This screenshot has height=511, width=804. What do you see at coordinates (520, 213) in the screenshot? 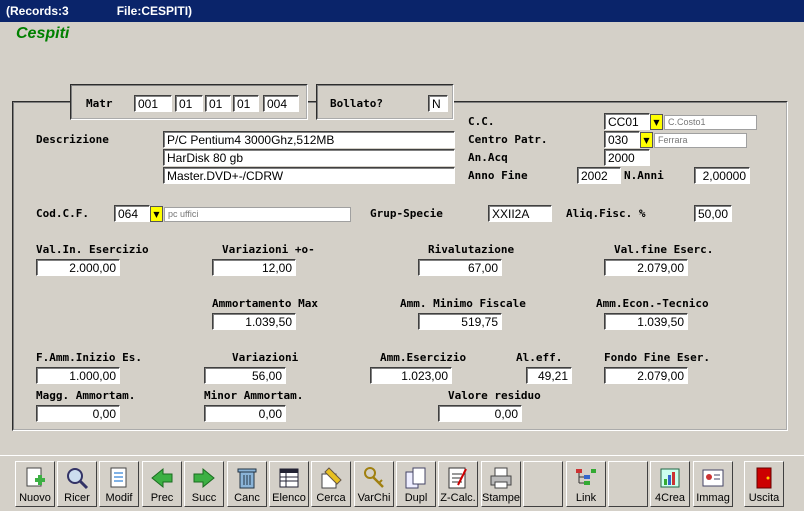
I see `grup-specie-field: XXII2A` at bounding box center [520, 213].